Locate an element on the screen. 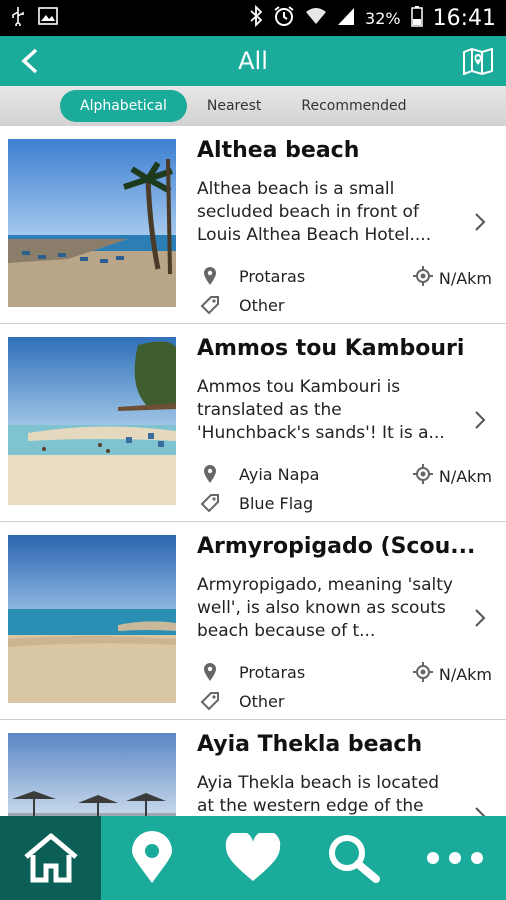 The height and width of the screenshot is (900, 506). wifi-icon is located at coordinates (316, 18).